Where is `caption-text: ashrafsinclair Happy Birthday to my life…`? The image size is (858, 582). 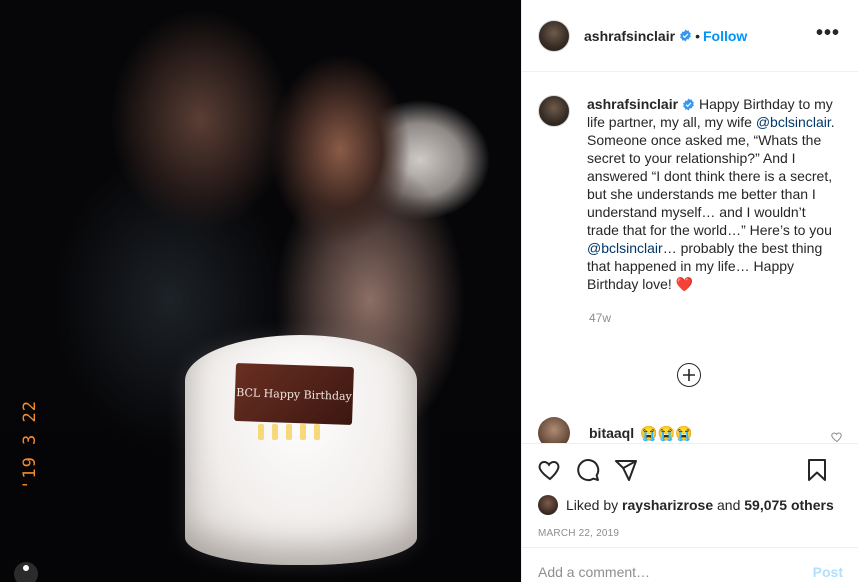
caption-text: ashrafsinclair Happy Birthday to my life… is located at coordinates (712, 194).